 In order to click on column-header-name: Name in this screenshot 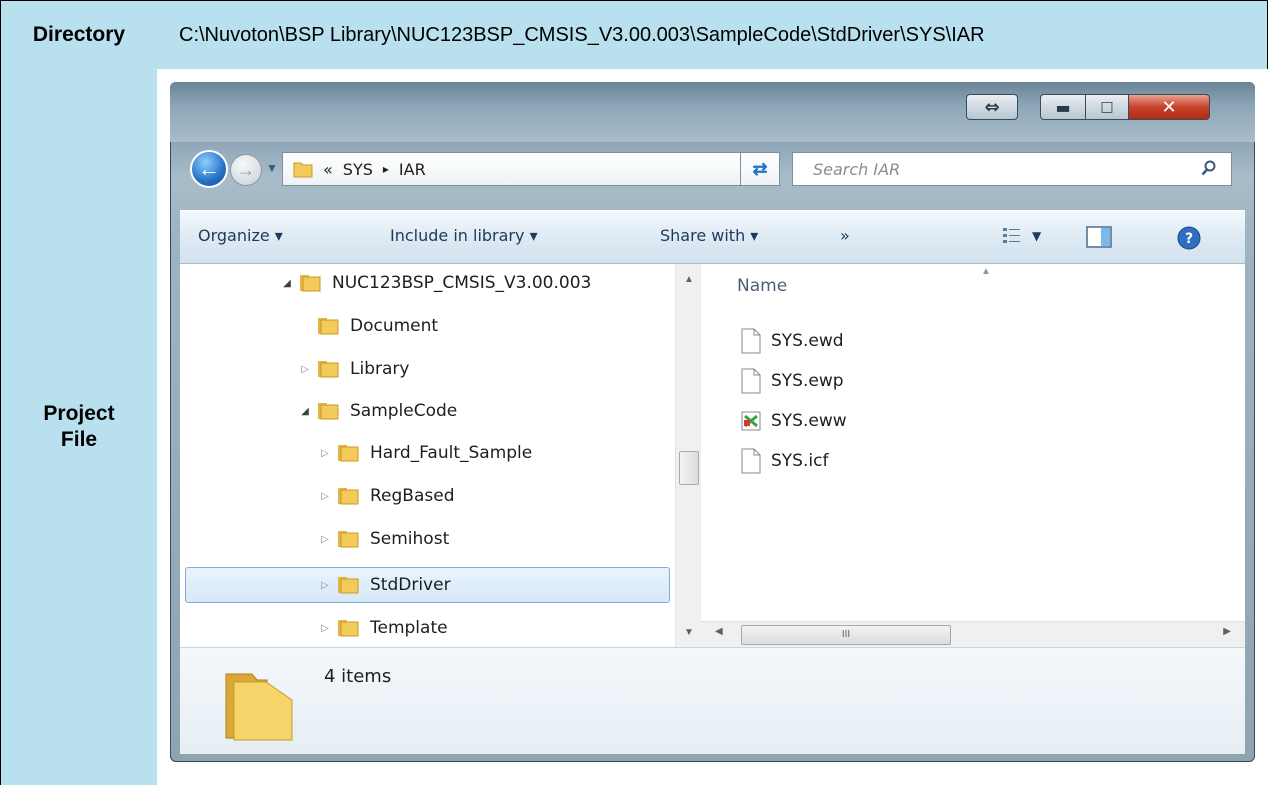, I will do `click(762, 286)`.